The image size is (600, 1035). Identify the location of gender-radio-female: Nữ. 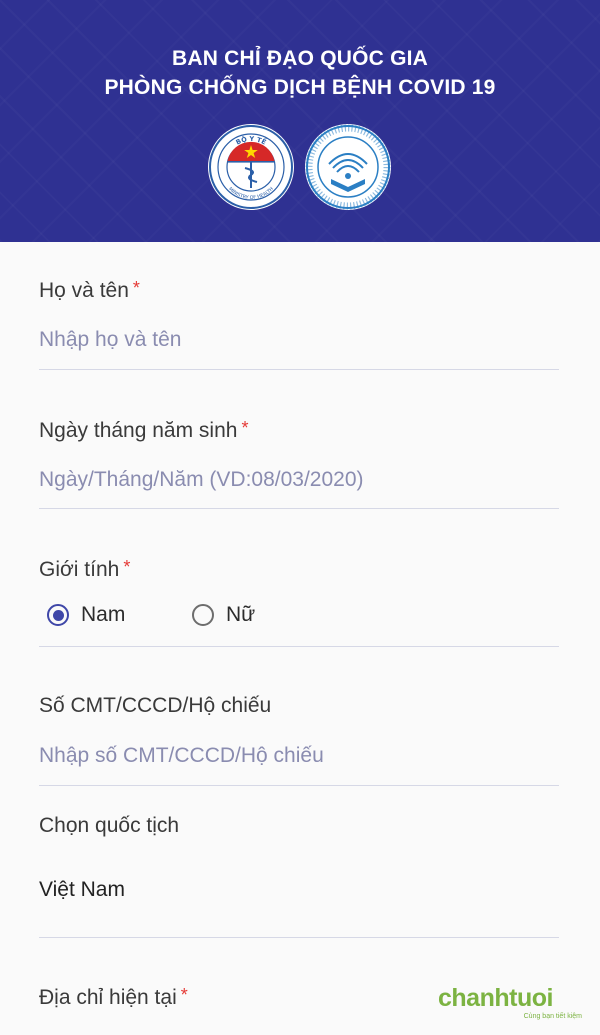
(223, 615).